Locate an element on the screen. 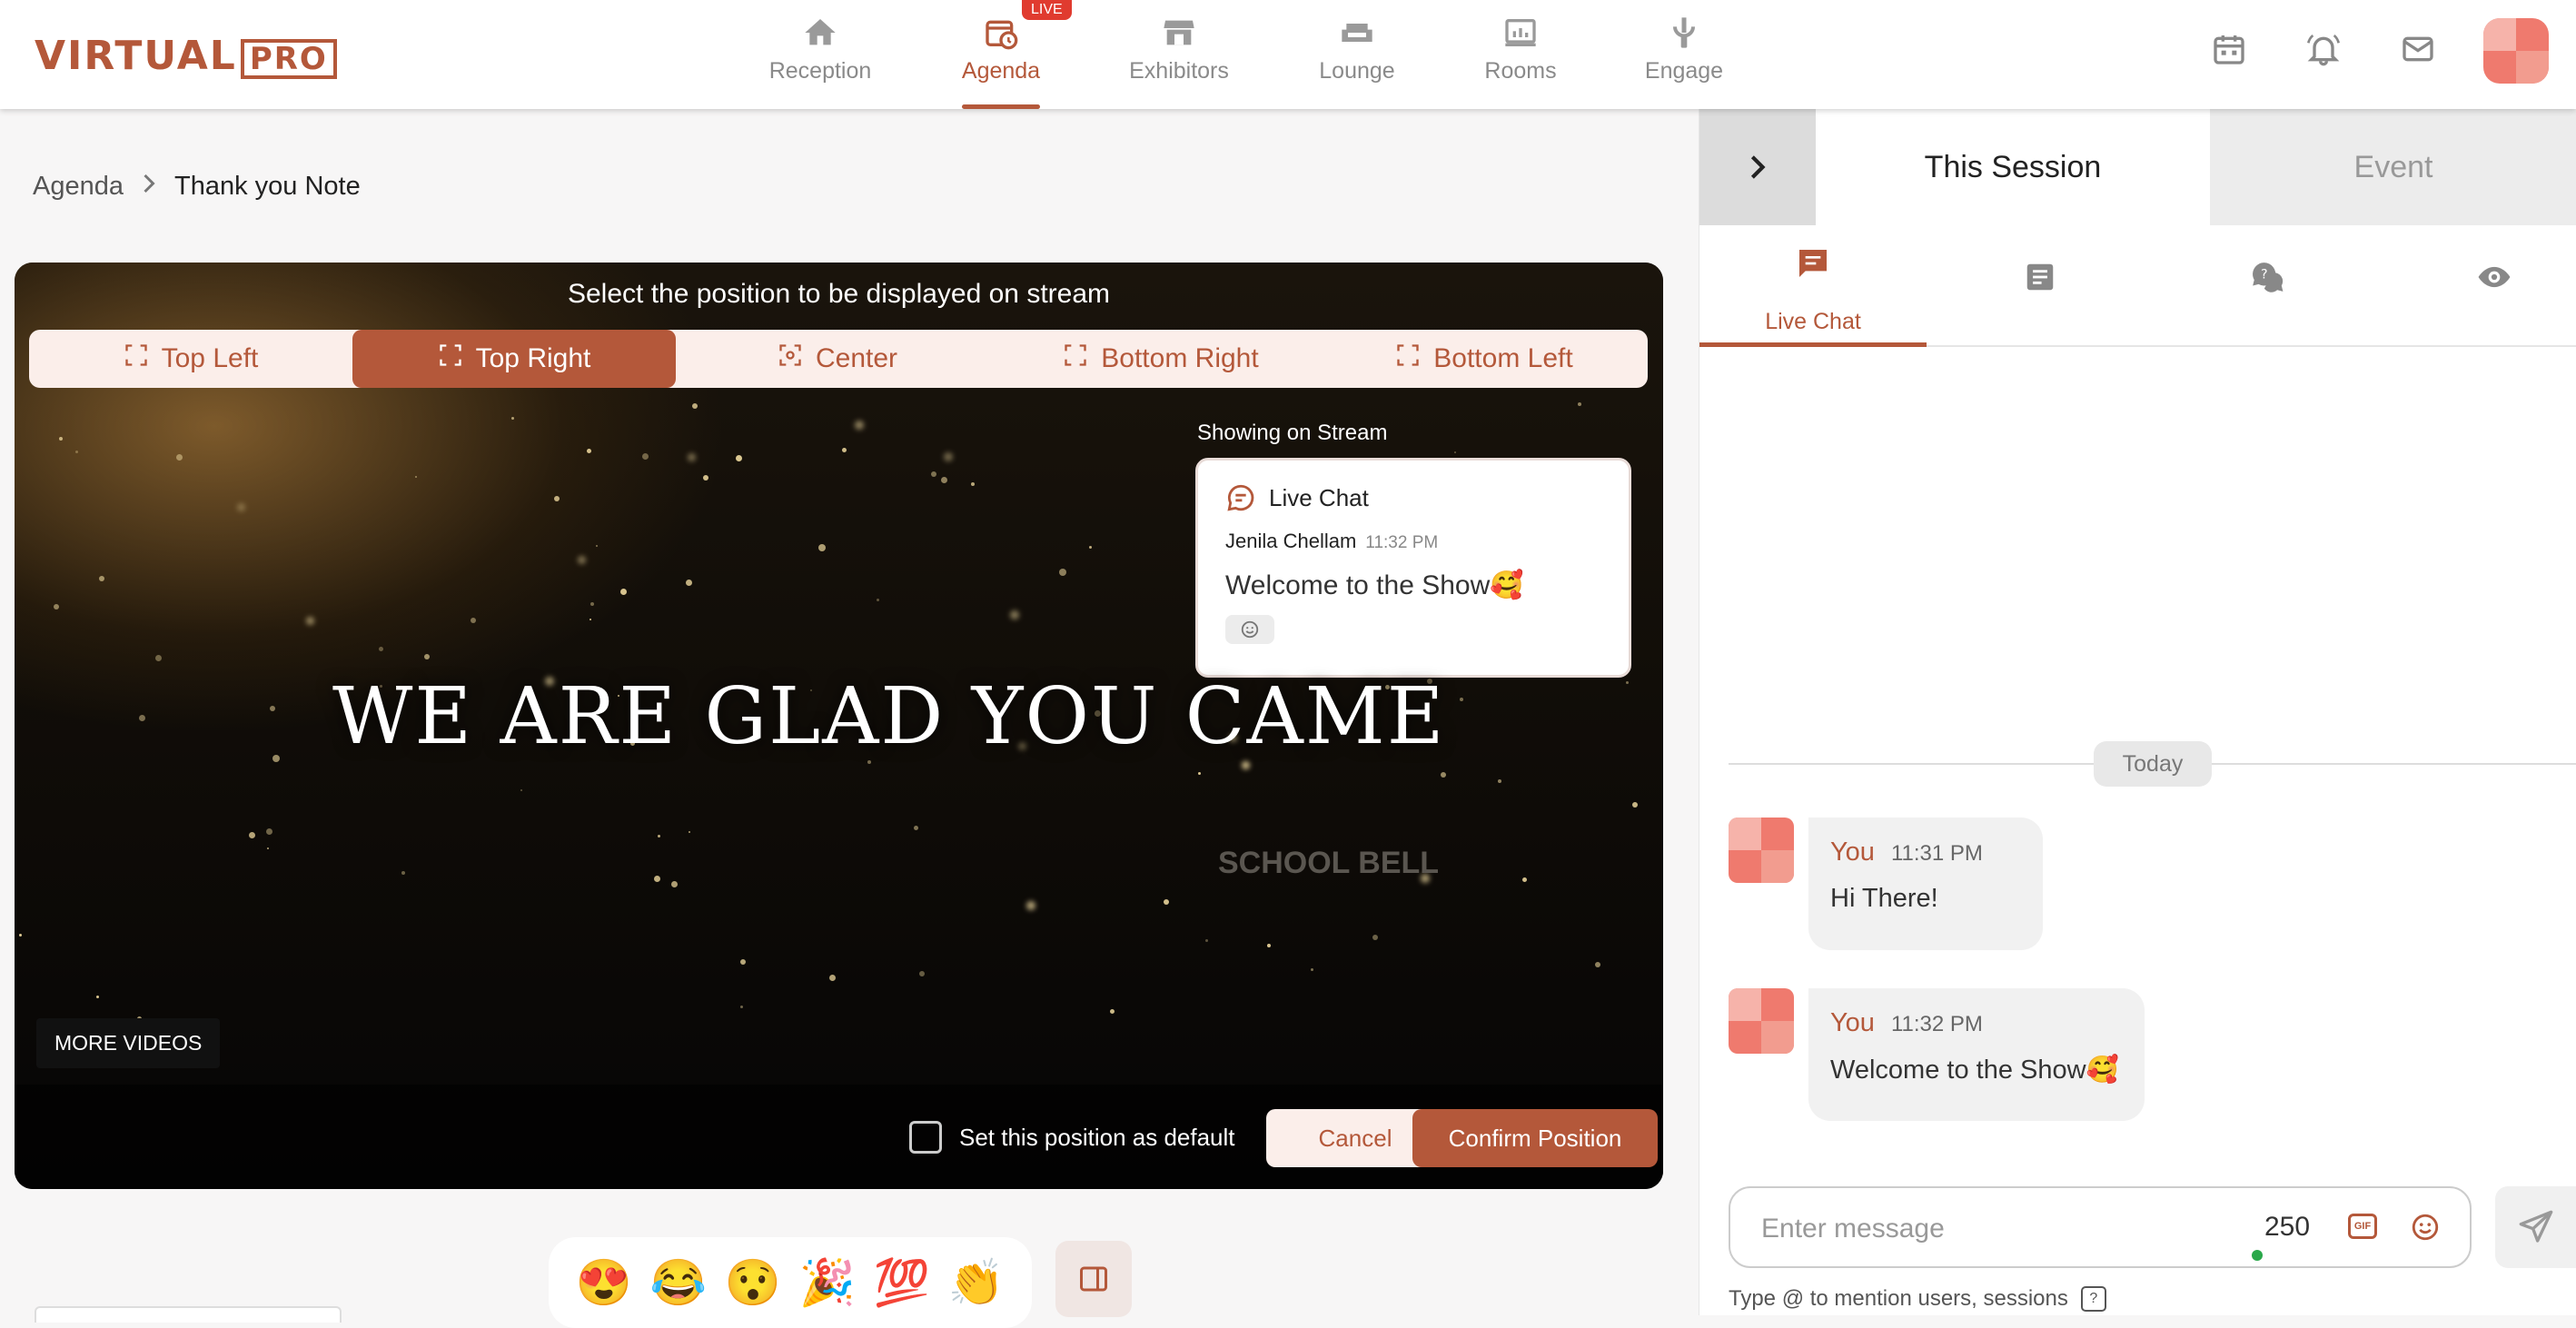 The width and height of the screenshot is (2576, 1328). position-center-button: Center is located at coordinates (837, 359).